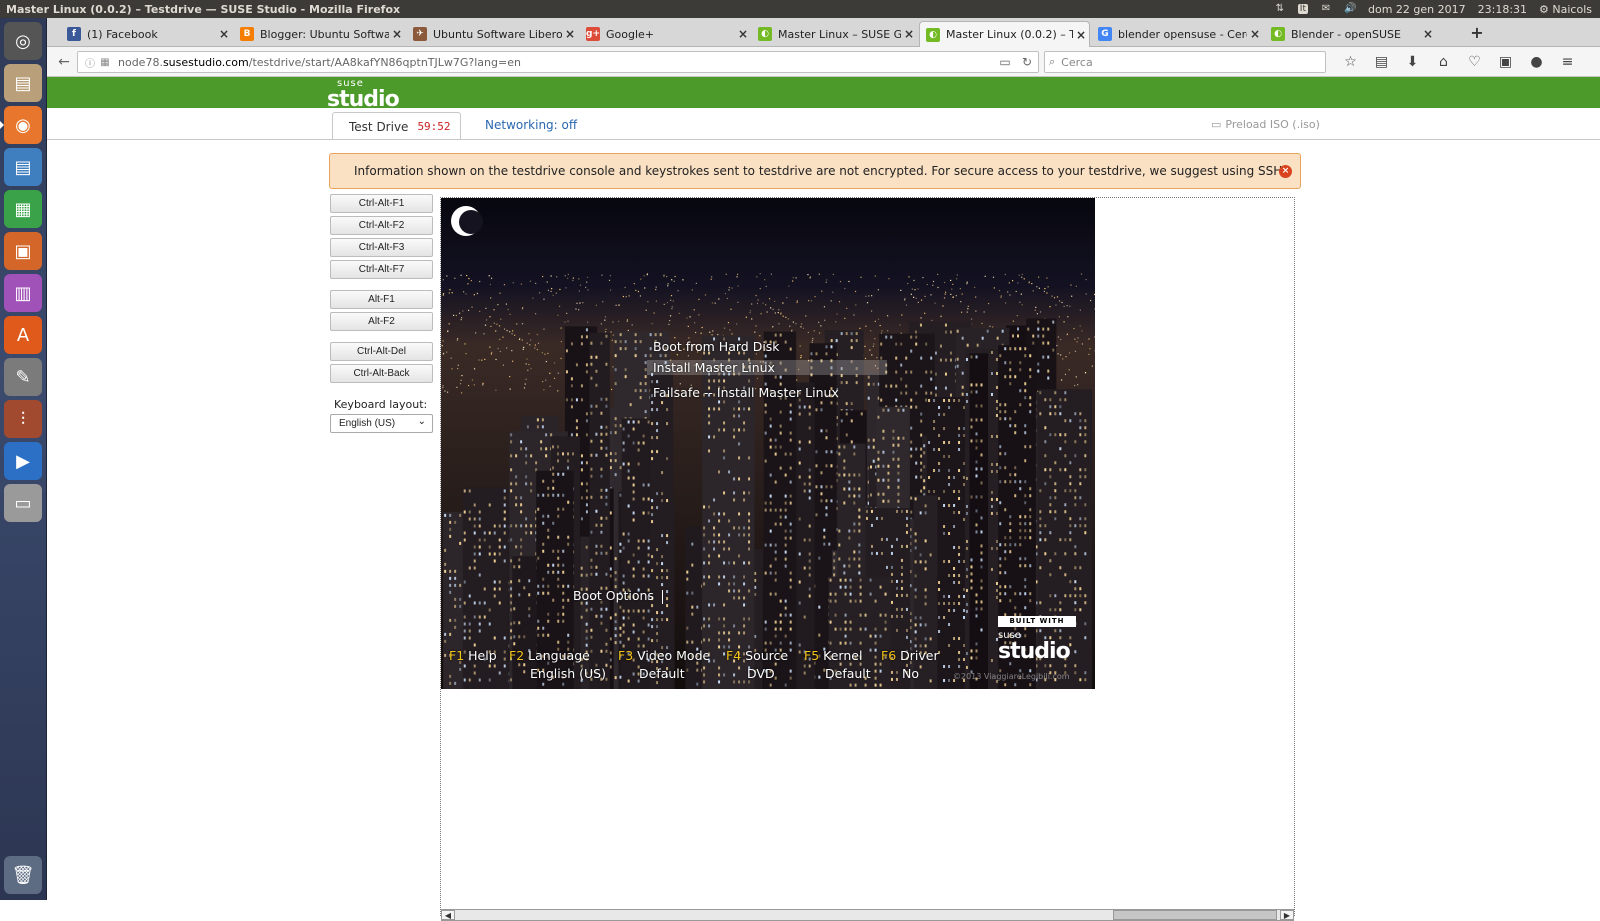 The image size is (1600, 921). Describe the element at coordinates (1265, 124) in the screenshot. I see `preload-iso-link: ▭ Preload ISO (.iso)` at that location.